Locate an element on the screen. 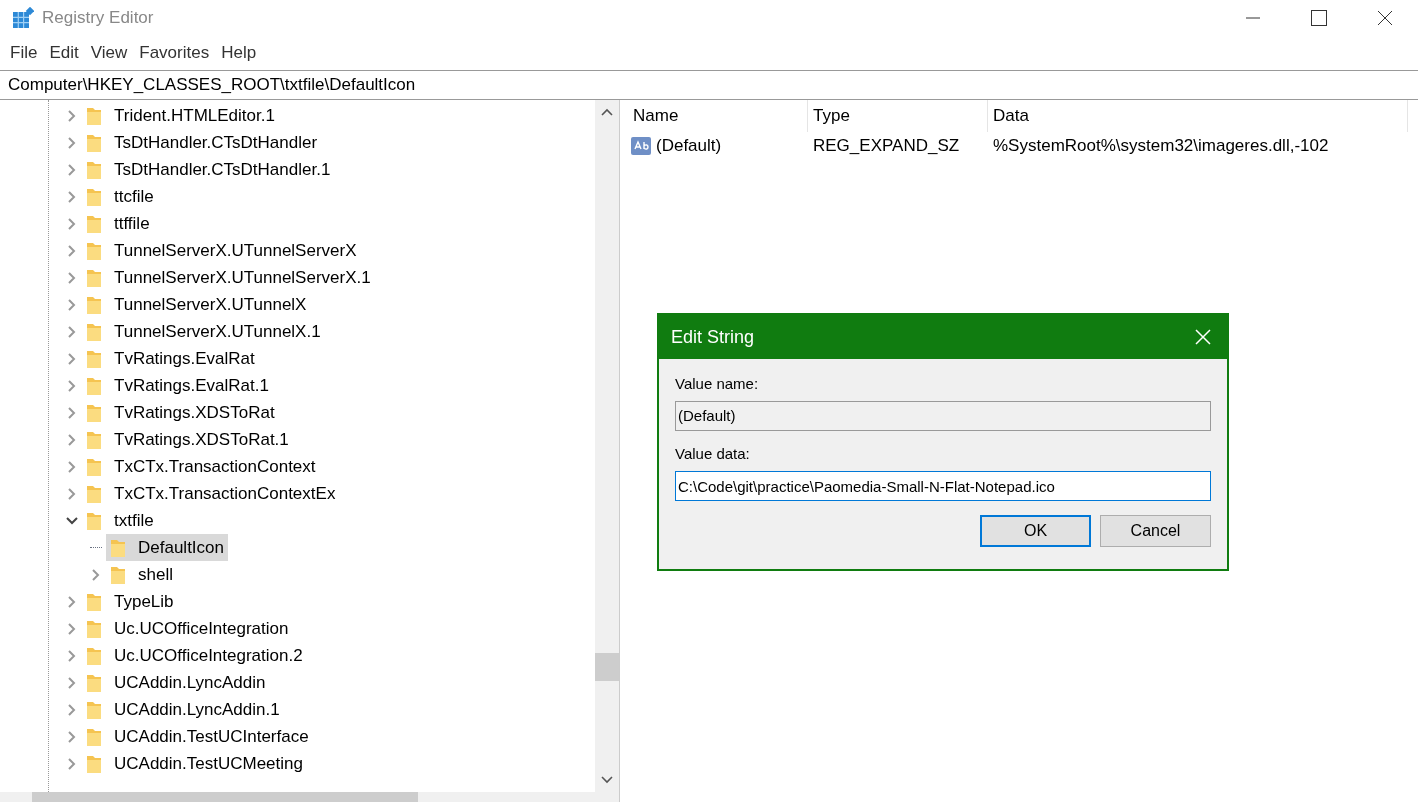 Image resolution: width=1418 pixels, height=802 pixels. column-header: Name is located at coordinates (718, 116).